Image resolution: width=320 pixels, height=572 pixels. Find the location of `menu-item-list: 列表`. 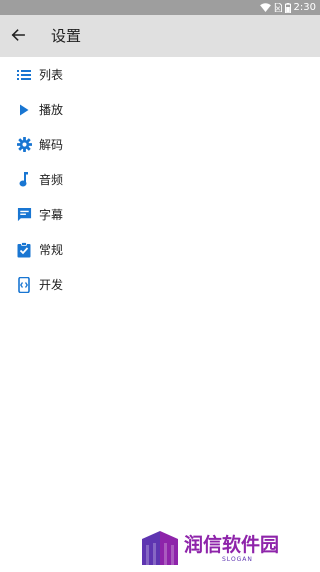

menu-item-list: 列表 is located at coordinates (160, 74).